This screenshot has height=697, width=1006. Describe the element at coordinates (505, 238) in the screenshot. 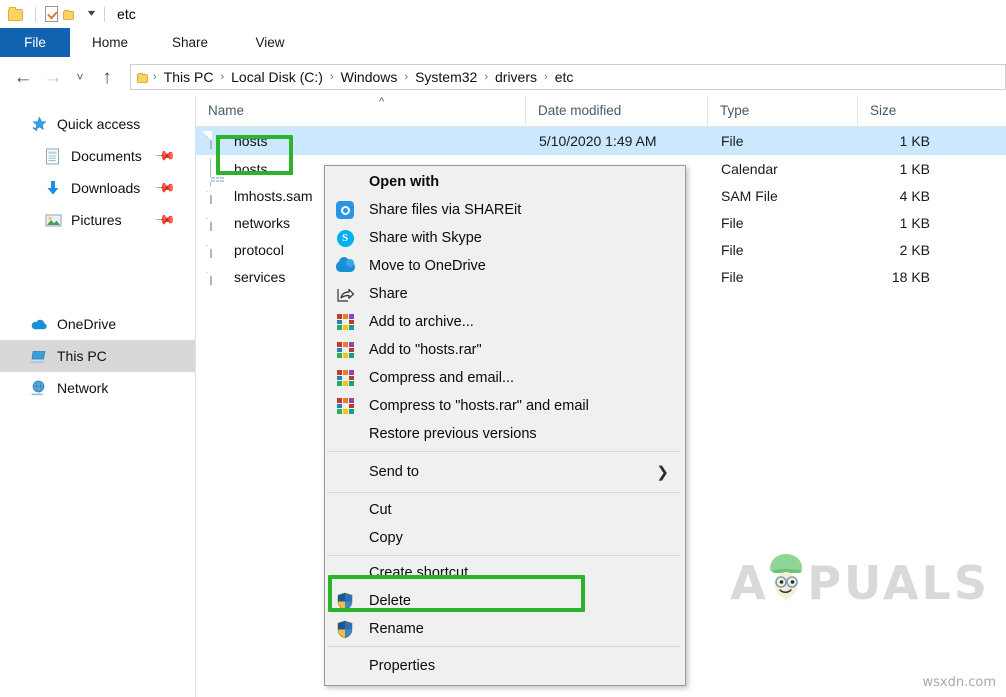

I see `menu-item-share-with-skype: S Share with Skype` at that location.